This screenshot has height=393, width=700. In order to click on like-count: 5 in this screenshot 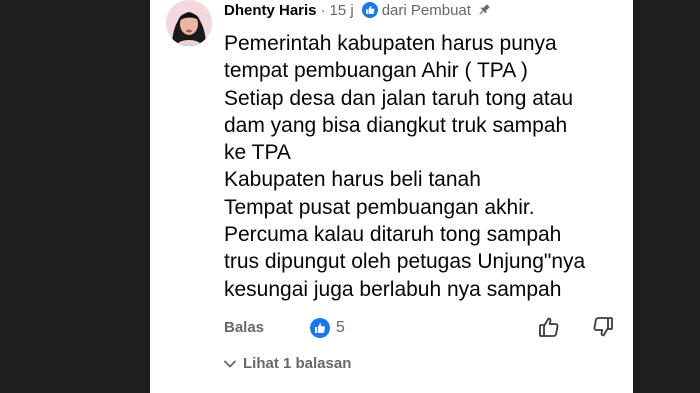, I will do `click(340, 327)`.